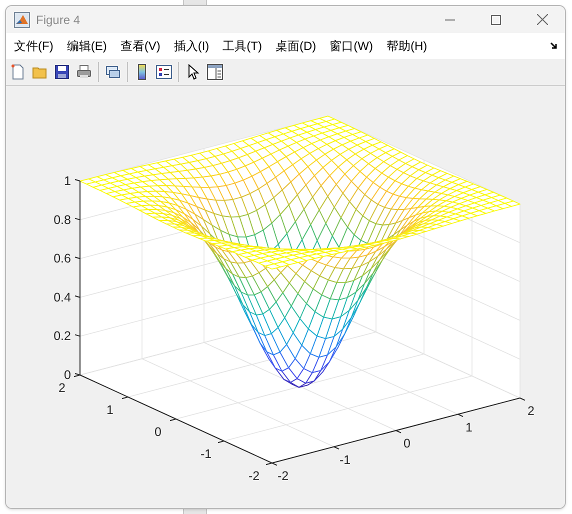 Image resolution: width=572 pixels, height=514 pixels. Describe the element at coordinates (87, 46) in the screenshot. I see `menu-item: 编辑(E)` at that location.